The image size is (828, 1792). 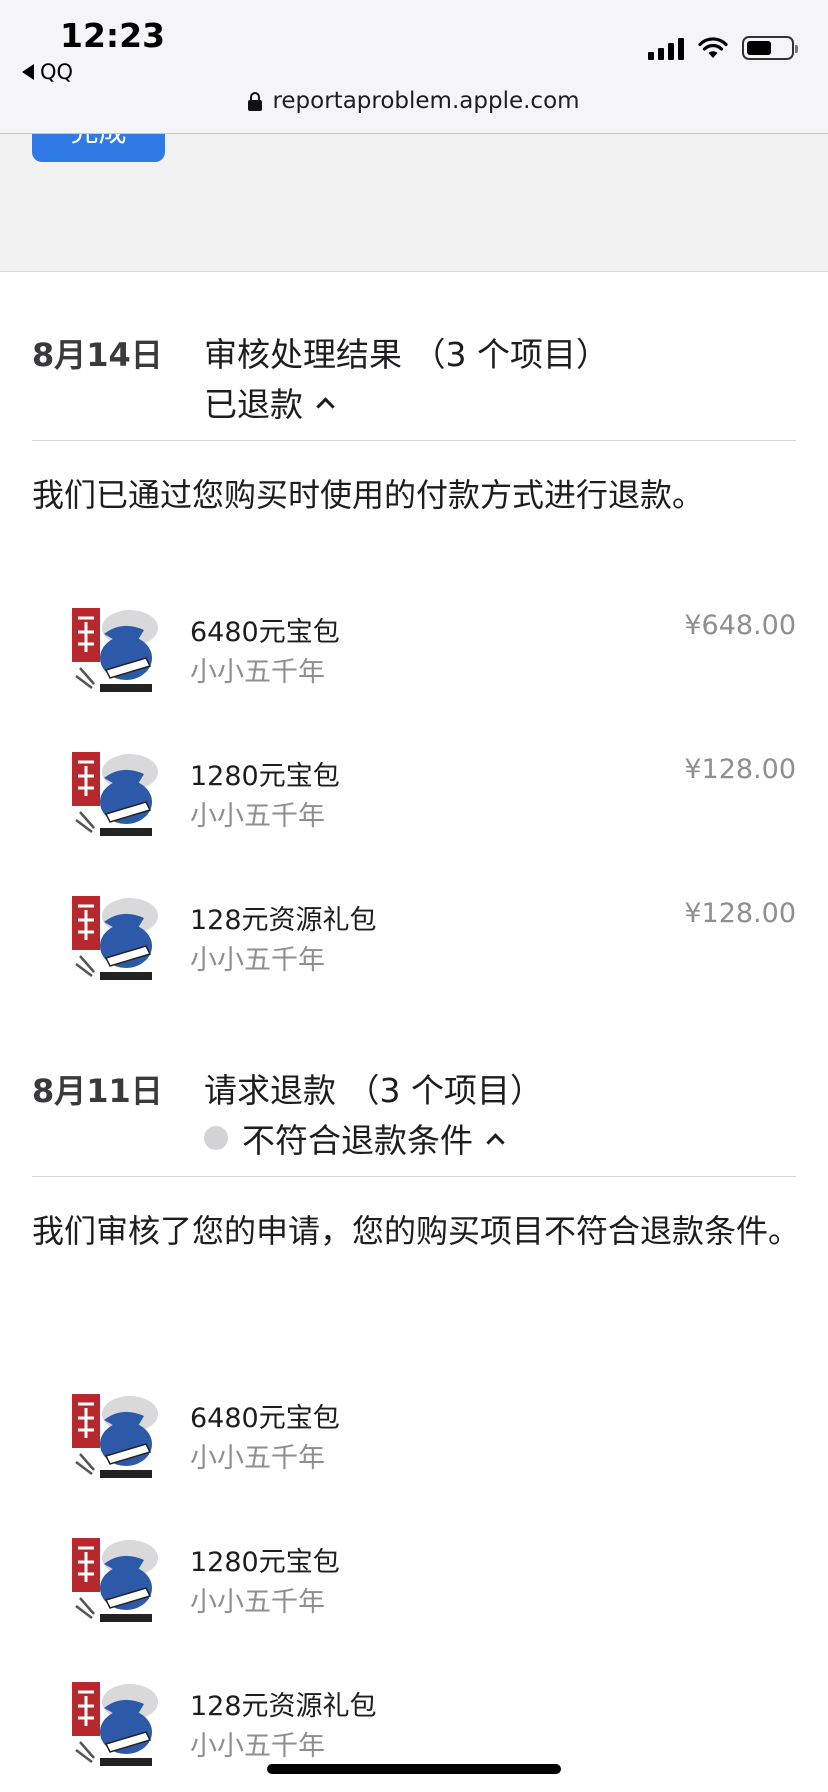 What do you see at coordinates (113, 35) in the screenshot?
I see `status-time: 12:23` at bounding box center [113, 35].